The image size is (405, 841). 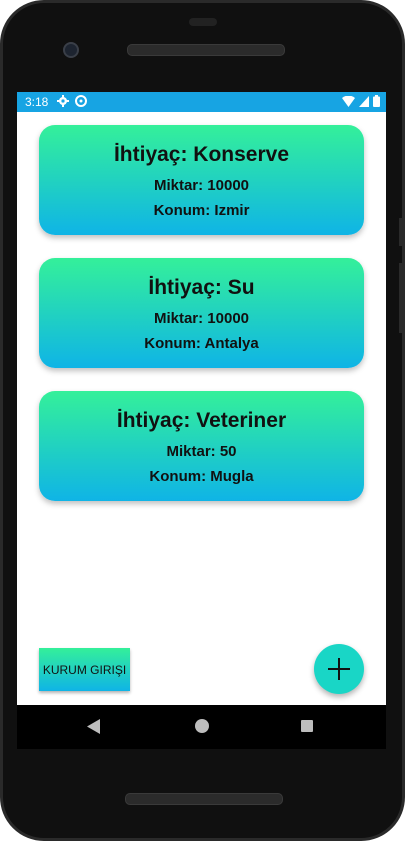 What do you see at coordinates (204, 799) in the screenshot?
I see `bottom-speaker` at bounding box center [204, 799].